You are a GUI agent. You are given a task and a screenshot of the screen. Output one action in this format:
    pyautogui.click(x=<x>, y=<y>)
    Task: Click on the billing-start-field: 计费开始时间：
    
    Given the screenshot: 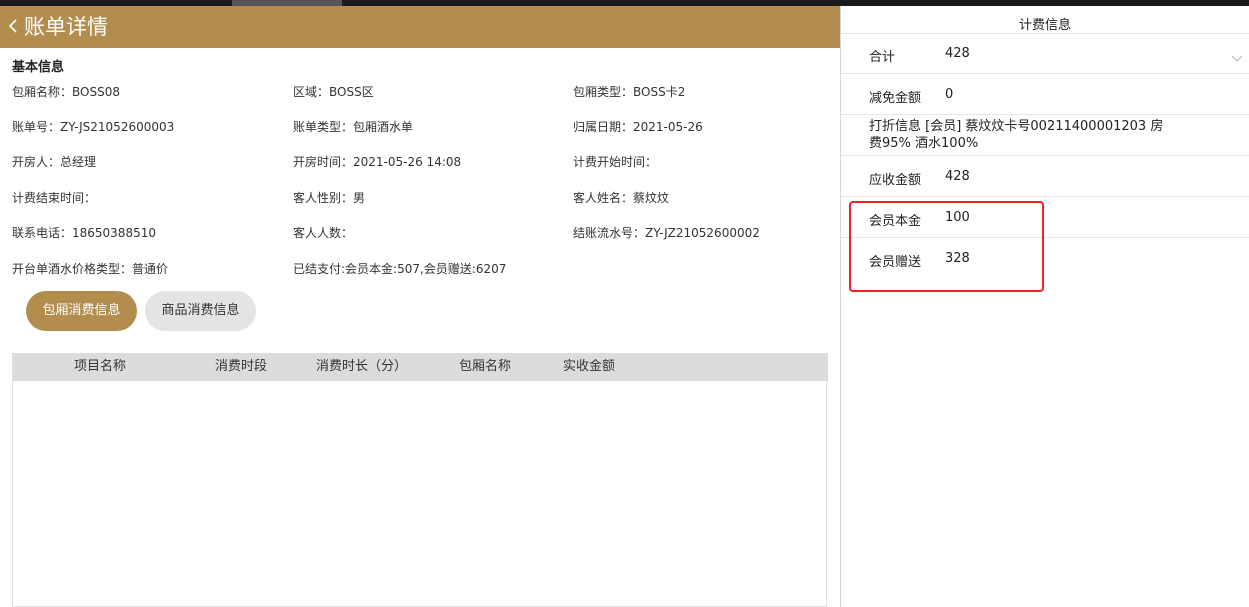 What is the action you would take?
    pyautogui.click(x=615, y=162)
    